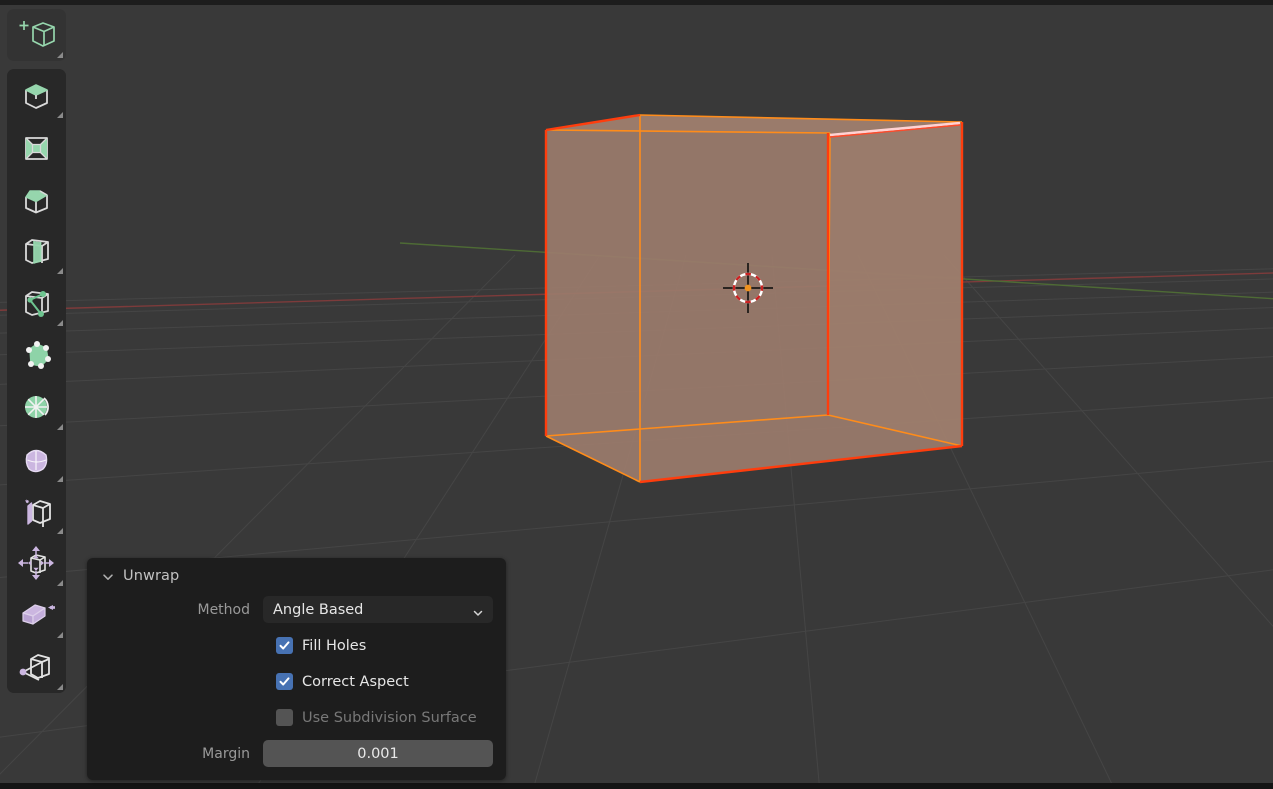 The height and width of the screenshot is (789, 1273). What do you see at coordinates (748, 288) in the screenshot?
I see `3d-cursor-icon` at bounding box center [748, 288].